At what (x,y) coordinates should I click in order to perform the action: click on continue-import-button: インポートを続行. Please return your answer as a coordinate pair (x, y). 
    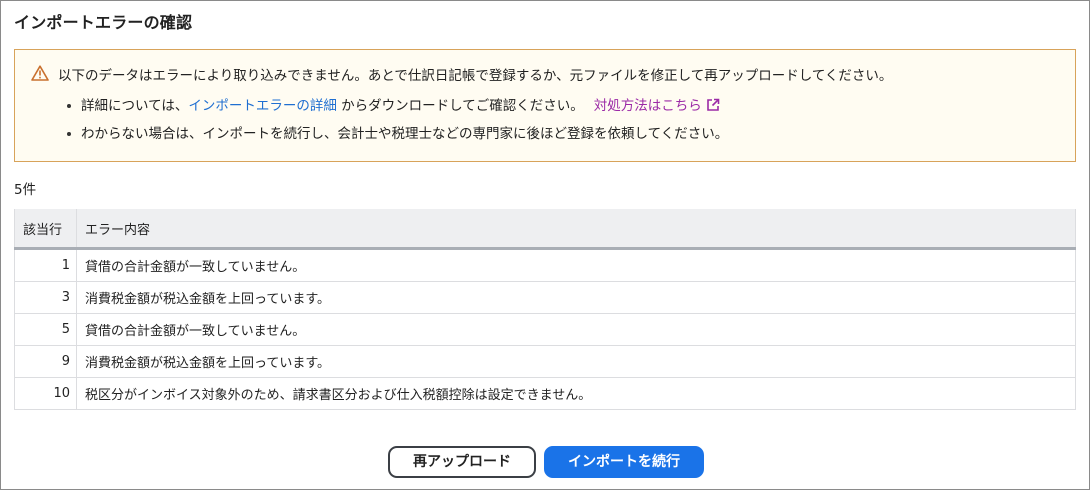
    Looking at the image, I should click on (624, 462).